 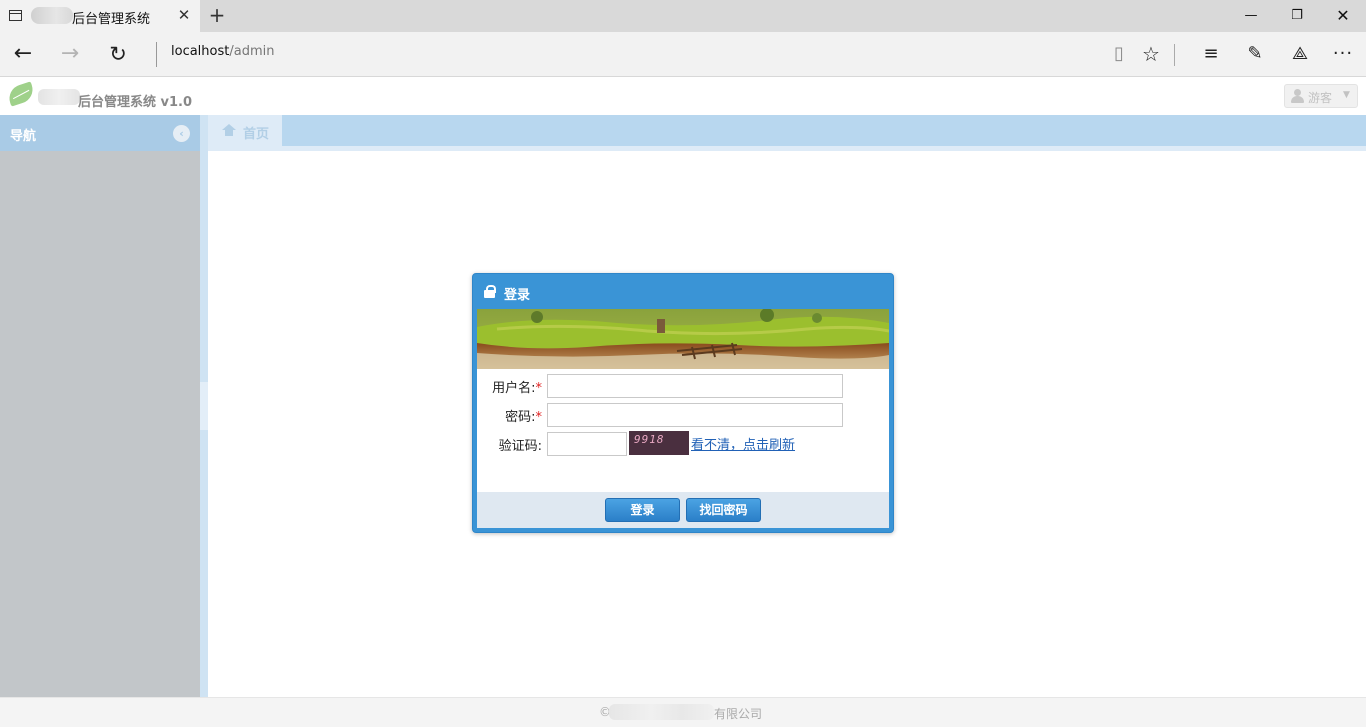 I want to click on refresh-icon: ↻, so click(x=118, y=54).